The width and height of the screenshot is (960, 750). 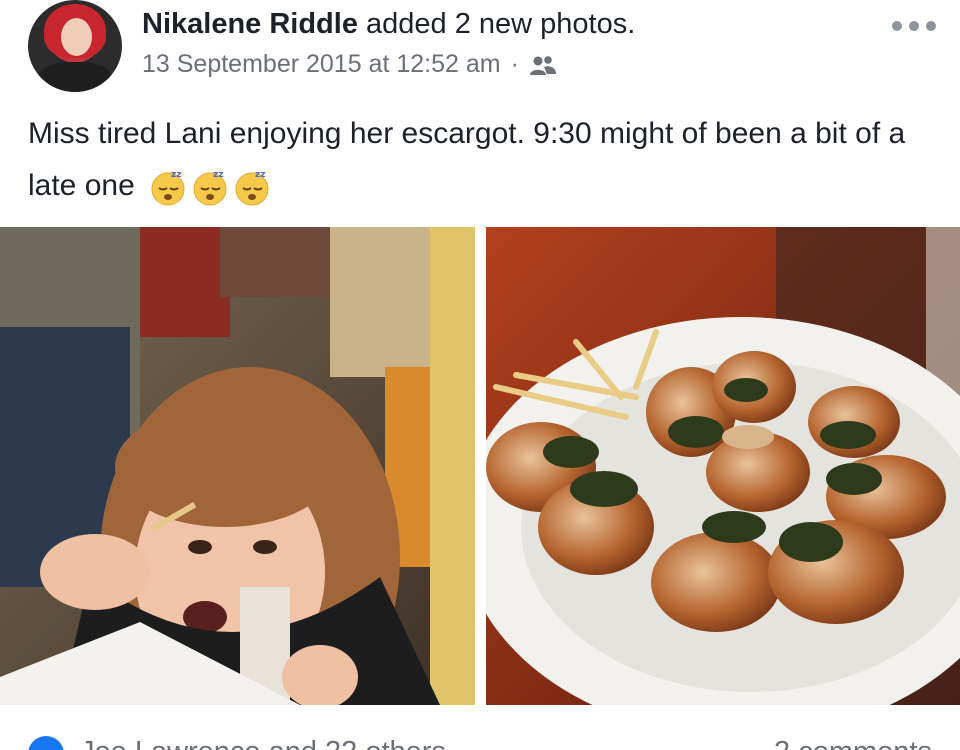 I want to click on comments-count: 2 comments, so click(x=853, y=743).